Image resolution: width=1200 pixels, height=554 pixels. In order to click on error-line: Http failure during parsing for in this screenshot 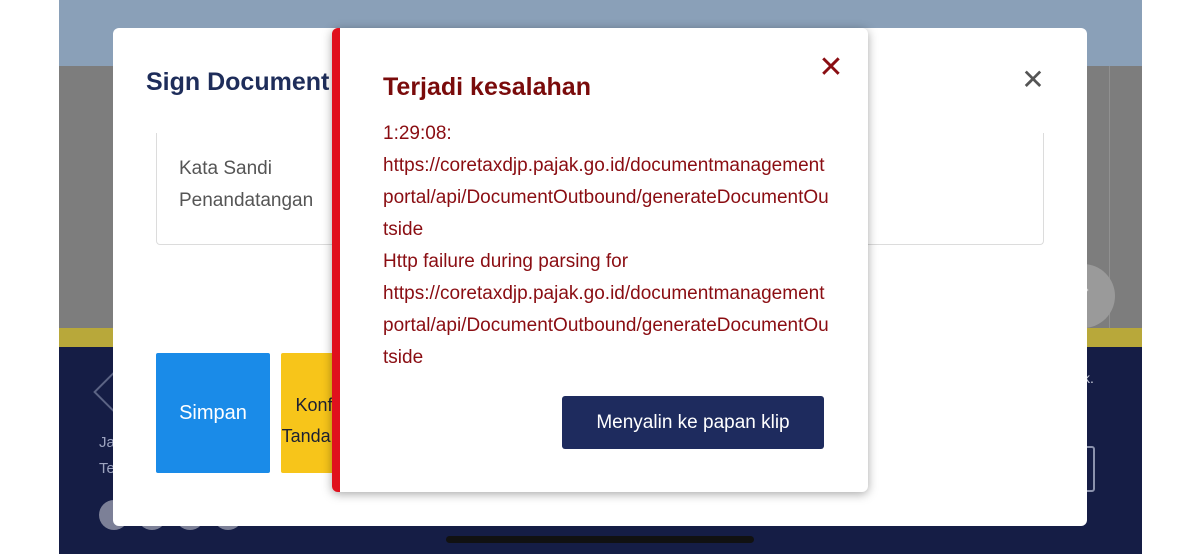, I will do `click(506, 261)`.